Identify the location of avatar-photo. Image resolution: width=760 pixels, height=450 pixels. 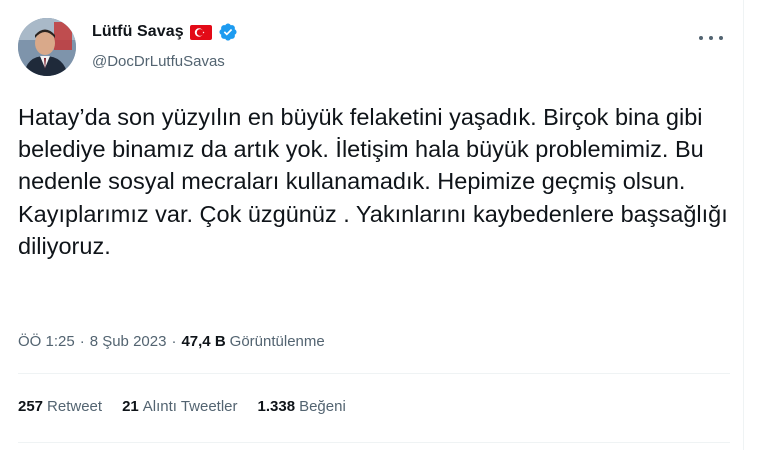
(47, 47).